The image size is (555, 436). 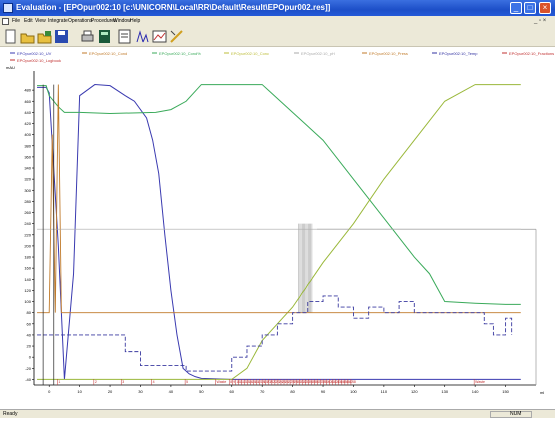 I want to click on y-tick-label: 260, so click(x=27, y=212).